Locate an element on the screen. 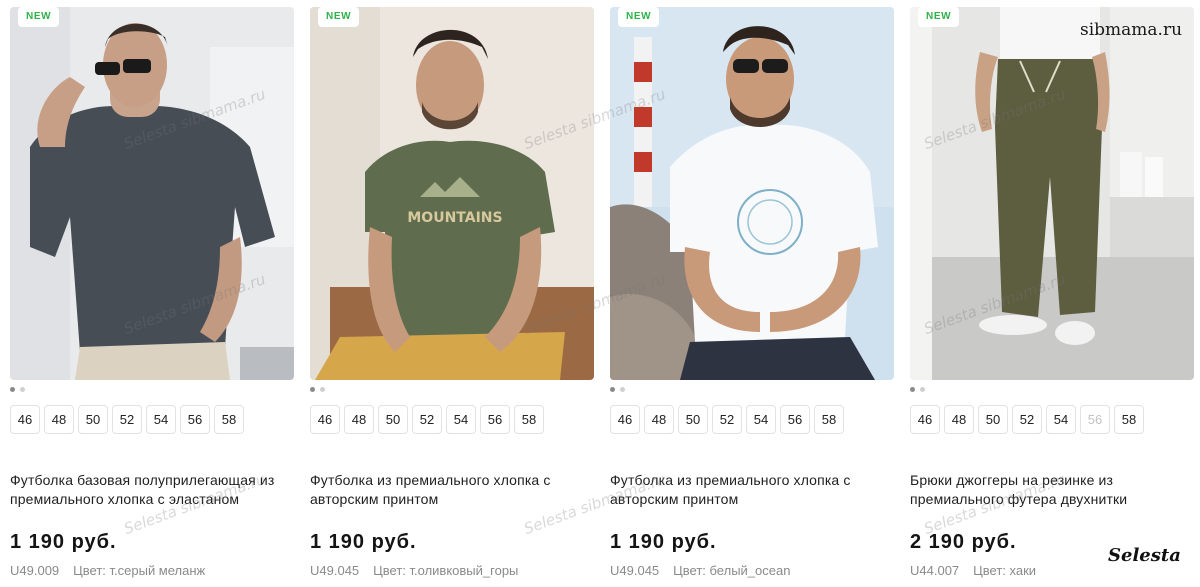 Image resolution: width=1200 pixels, height=587 pixels. watermark-selesta: Selesta is located at coordinates (1144, 555).